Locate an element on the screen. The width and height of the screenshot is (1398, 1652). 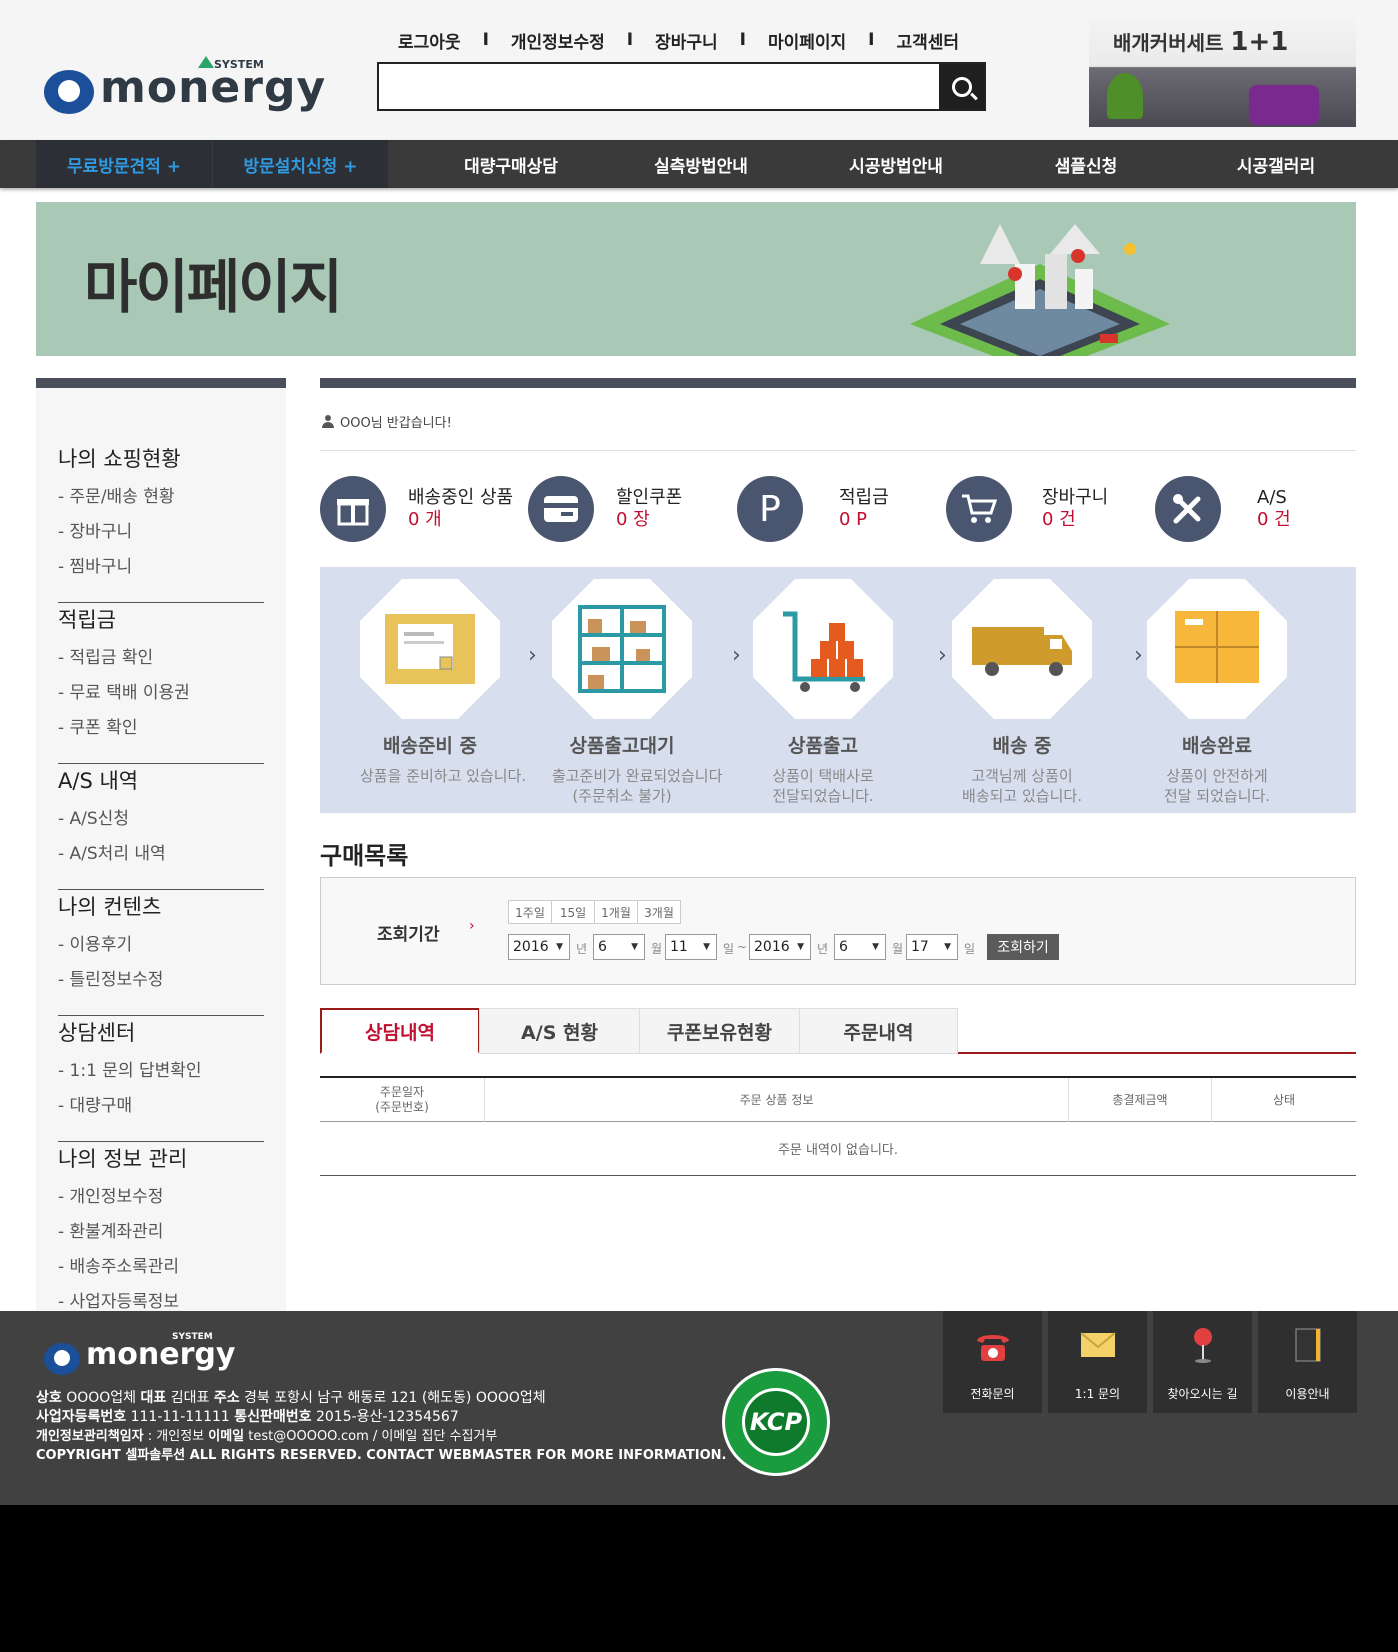
to-day-select: 17 is located at coordinates (932, 947).